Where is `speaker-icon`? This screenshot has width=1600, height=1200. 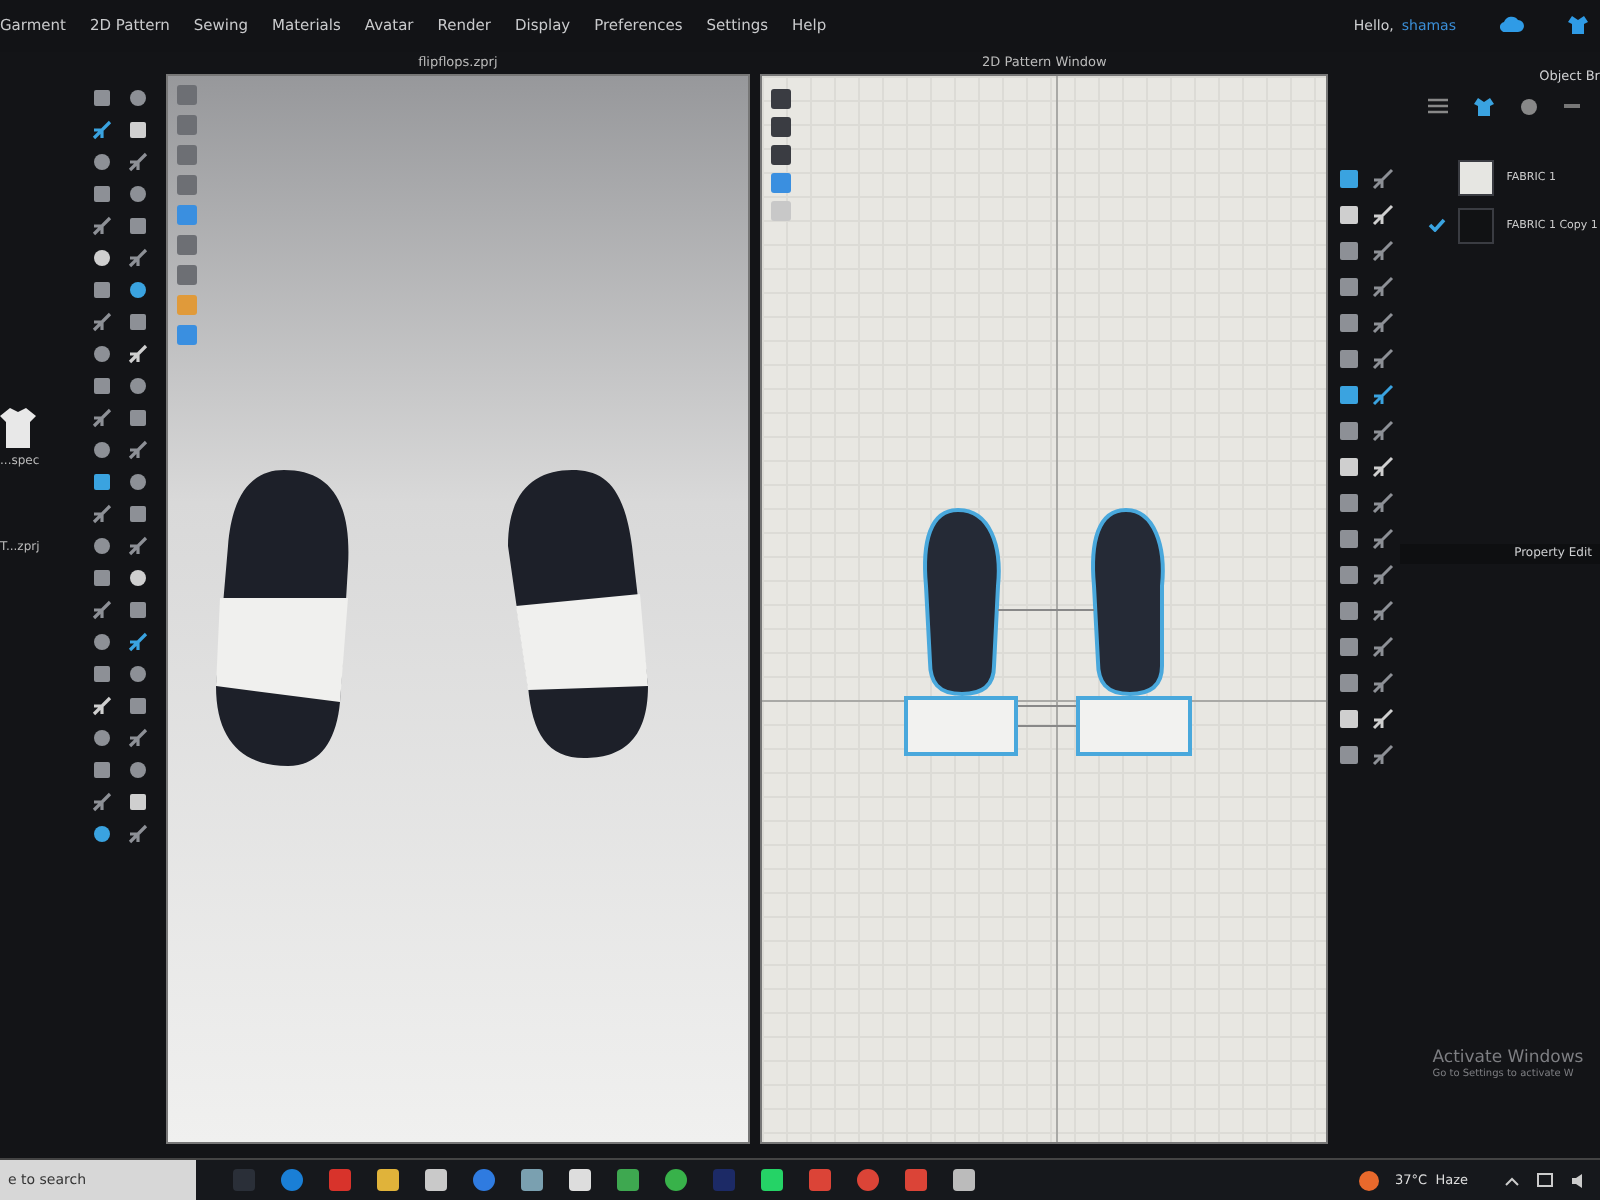 speaker-icon is located at coordinates (1579, 1180).